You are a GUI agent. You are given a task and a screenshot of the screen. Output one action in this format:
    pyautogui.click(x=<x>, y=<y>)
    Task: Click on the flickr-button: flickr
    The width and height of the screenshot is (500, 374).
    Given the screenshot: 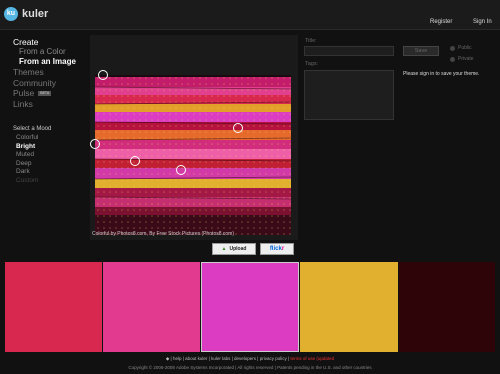 What is the action you would take?
    pyautogui.click(x=277, y=249)
    